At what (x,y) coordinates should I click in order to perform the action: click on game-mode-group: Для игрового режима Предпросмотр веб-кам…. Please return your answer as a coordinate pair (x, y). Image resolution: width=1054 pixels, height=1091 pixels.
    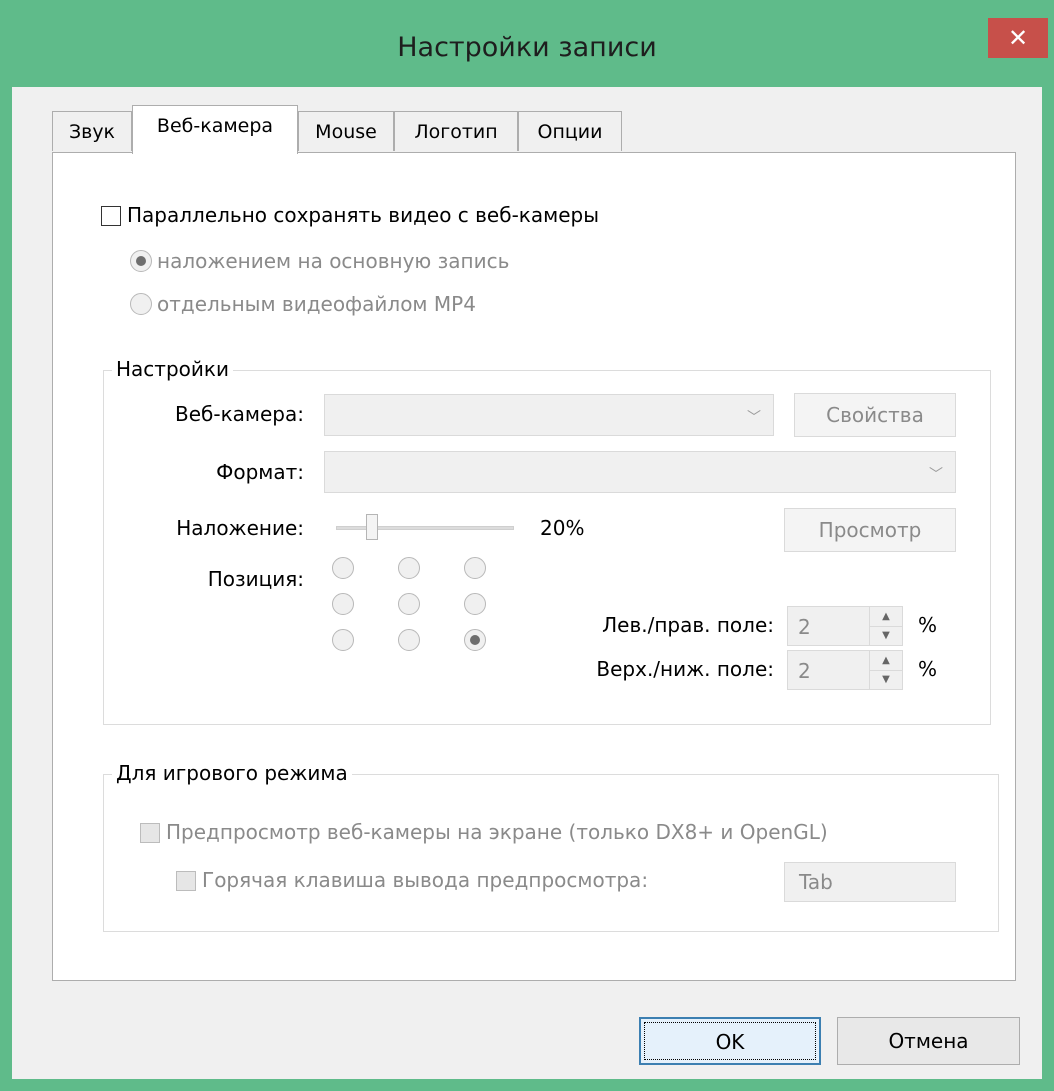
    Looking at the image, I should click on (551, 846).